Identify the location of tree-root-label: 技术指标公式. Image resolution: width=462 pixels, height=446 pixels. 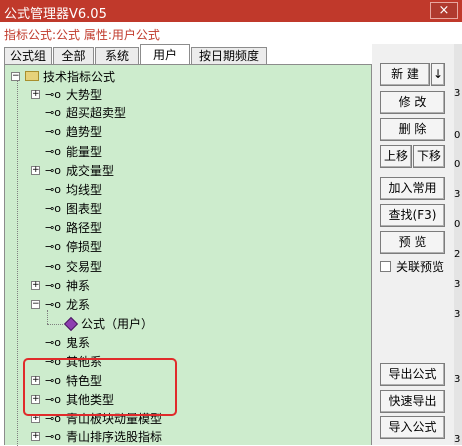
(79, 77).